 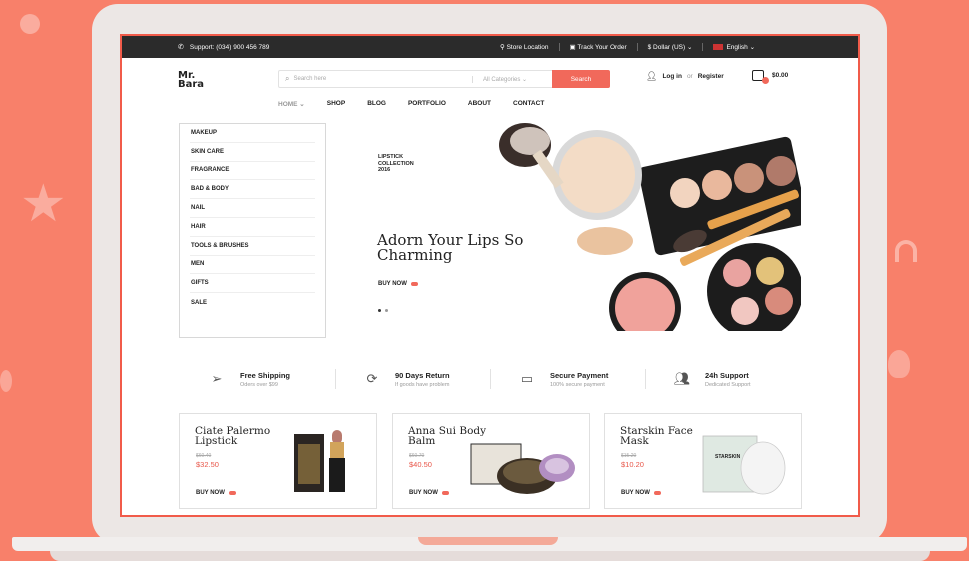 I want to click on login-link: Log in, so click(x=672, y=76).